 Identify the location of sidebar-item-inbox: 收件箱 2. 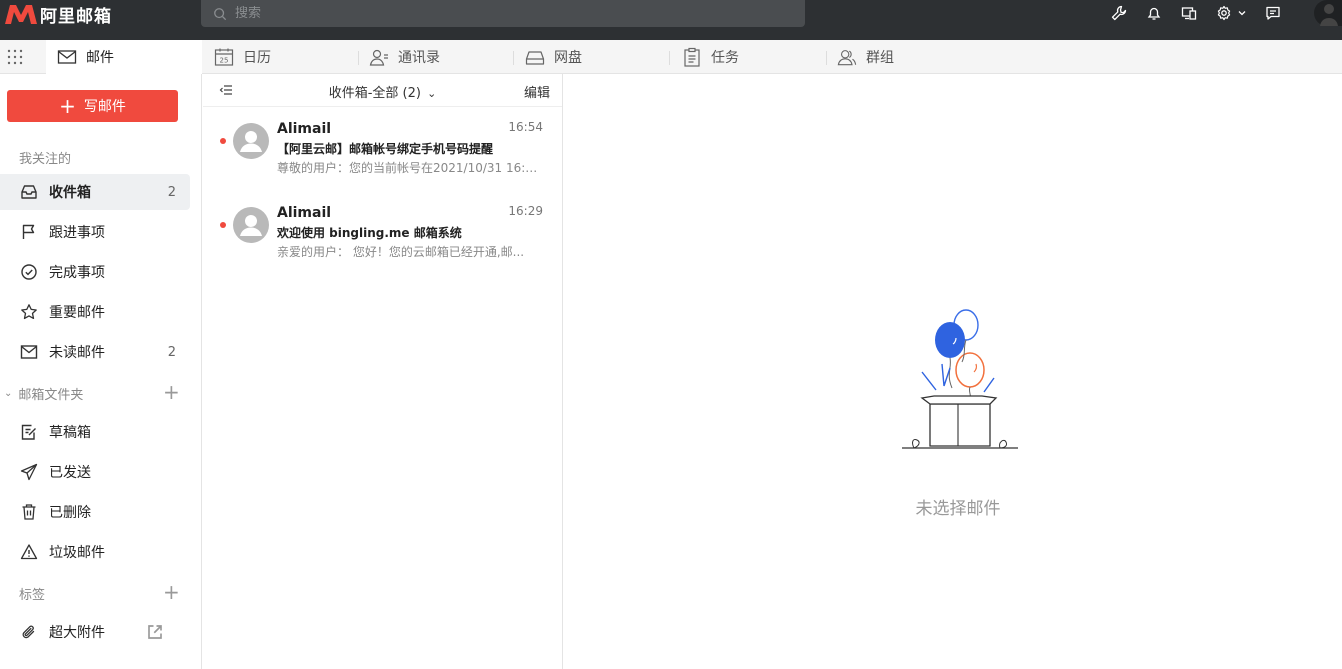
(95, 192).